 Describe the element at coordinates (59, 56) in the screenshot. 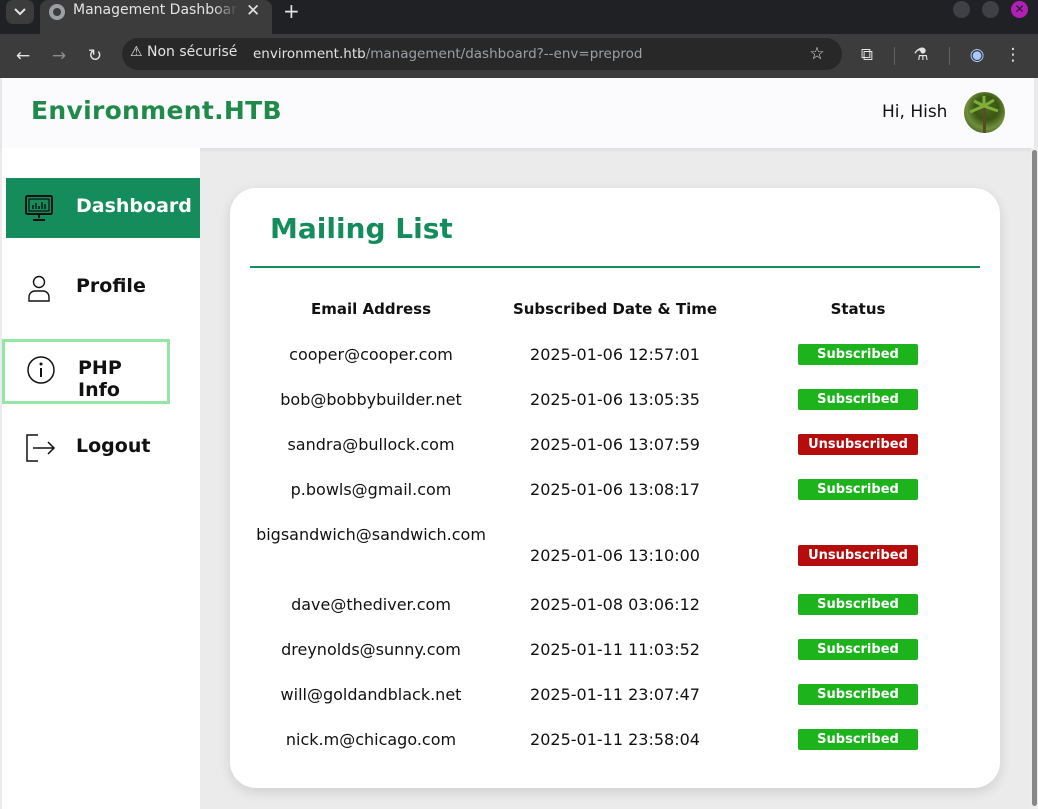

I see `forward-arrow-icon: →` at that location.